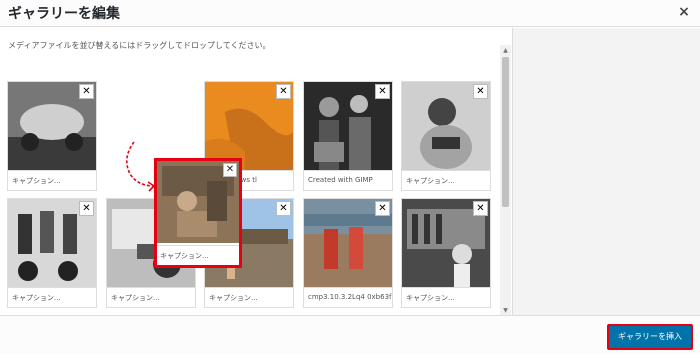 This screenshot has height=354, width=700. Describe the element at coordinates (350, 334) in the screenshot. I see `modal-footer: ギャラリーを挿入` at that location.